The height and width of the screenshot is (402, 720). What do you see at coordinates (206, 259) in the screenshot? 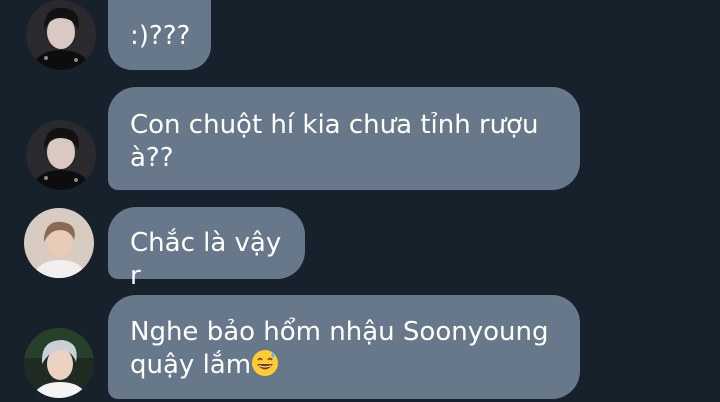
I see `message-text: Chắc là vậy r` at bounding box center [206, 259].